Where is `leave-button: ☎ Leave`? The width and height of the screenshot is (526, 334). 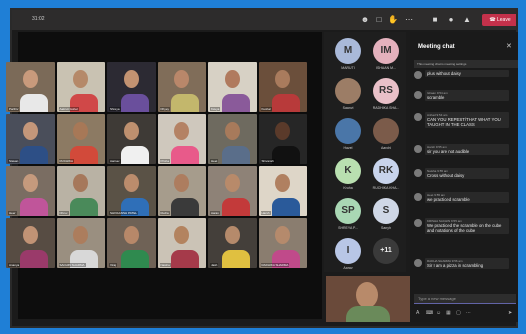
leave-button: ☎ Leave is located at coordinates (499, 20).